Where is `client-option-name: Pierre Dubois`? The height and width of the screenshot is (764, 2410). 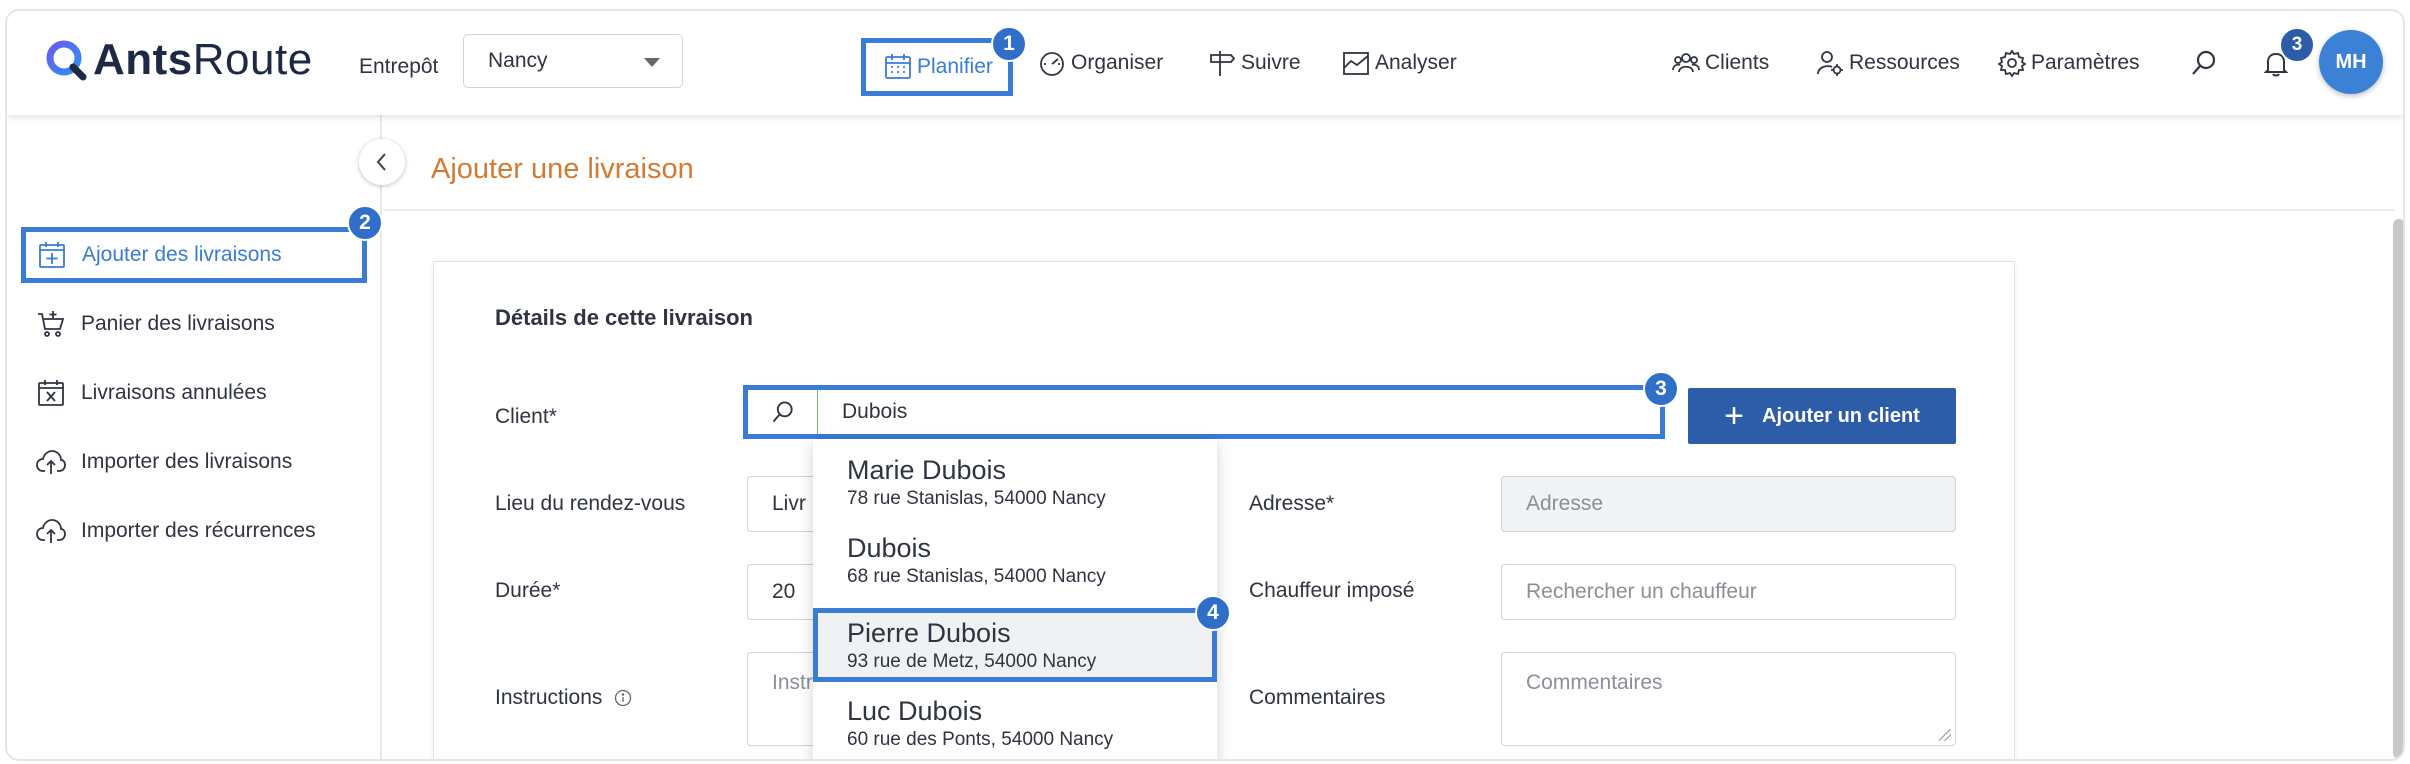 client-option-name: Pierre Dubois is located at coordinates (929, 633).